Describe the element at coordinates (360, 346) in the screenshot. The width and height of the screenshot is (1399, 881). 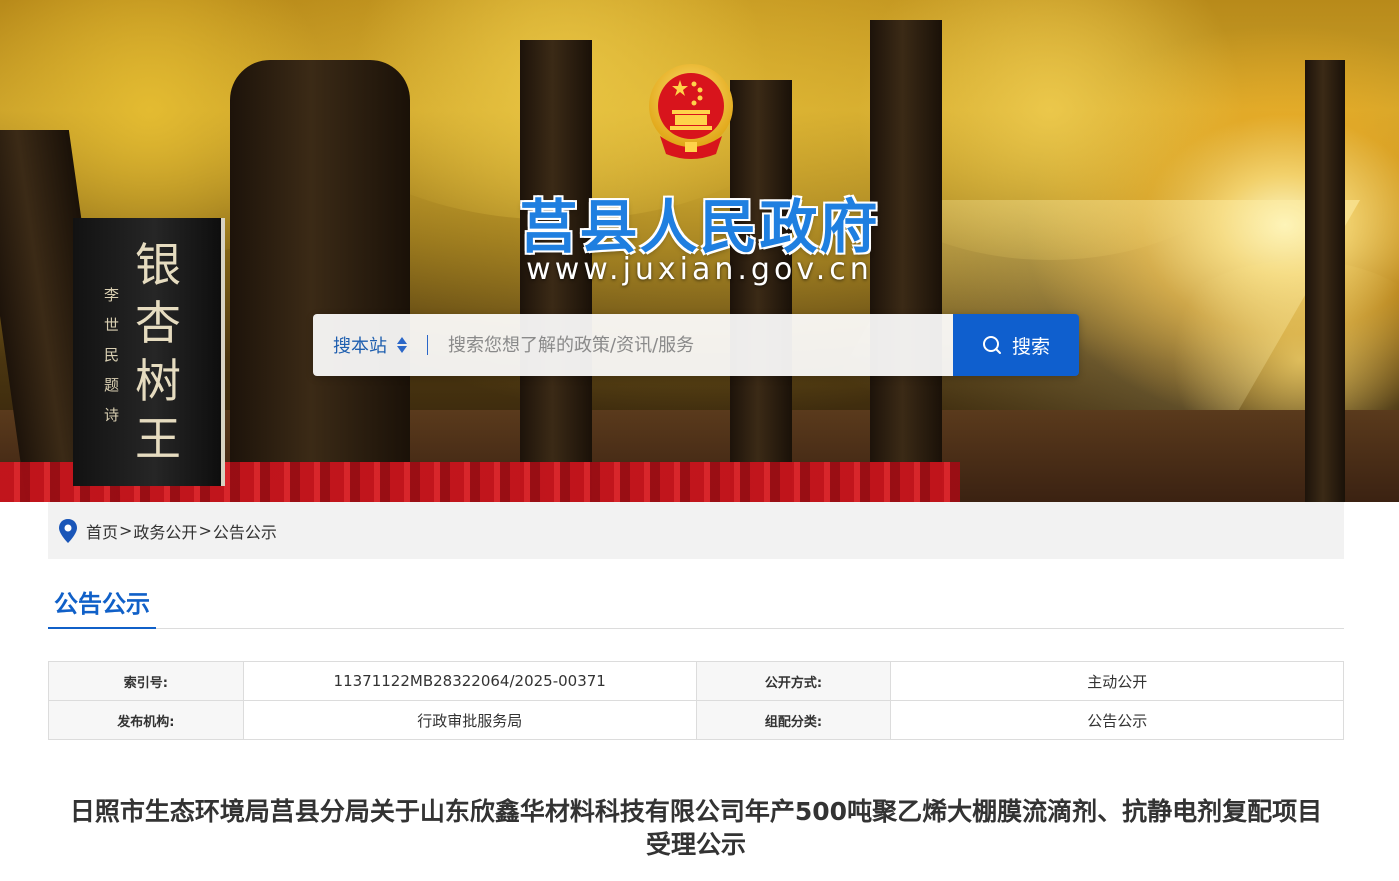
I see `search-scope-label: 搜本站` at that location.